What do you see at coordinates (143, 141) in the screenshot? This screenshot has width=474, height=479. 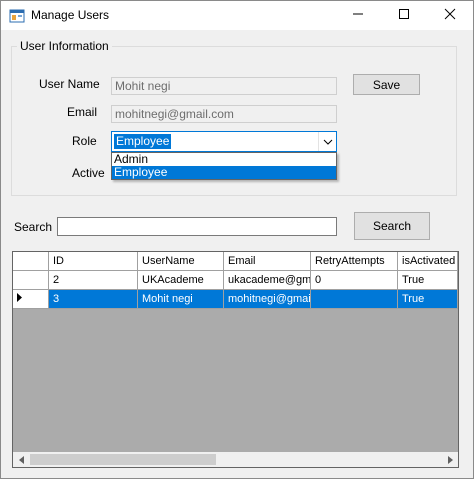 I see `role-selected-value: Employee` at bounding box center [143, 141].